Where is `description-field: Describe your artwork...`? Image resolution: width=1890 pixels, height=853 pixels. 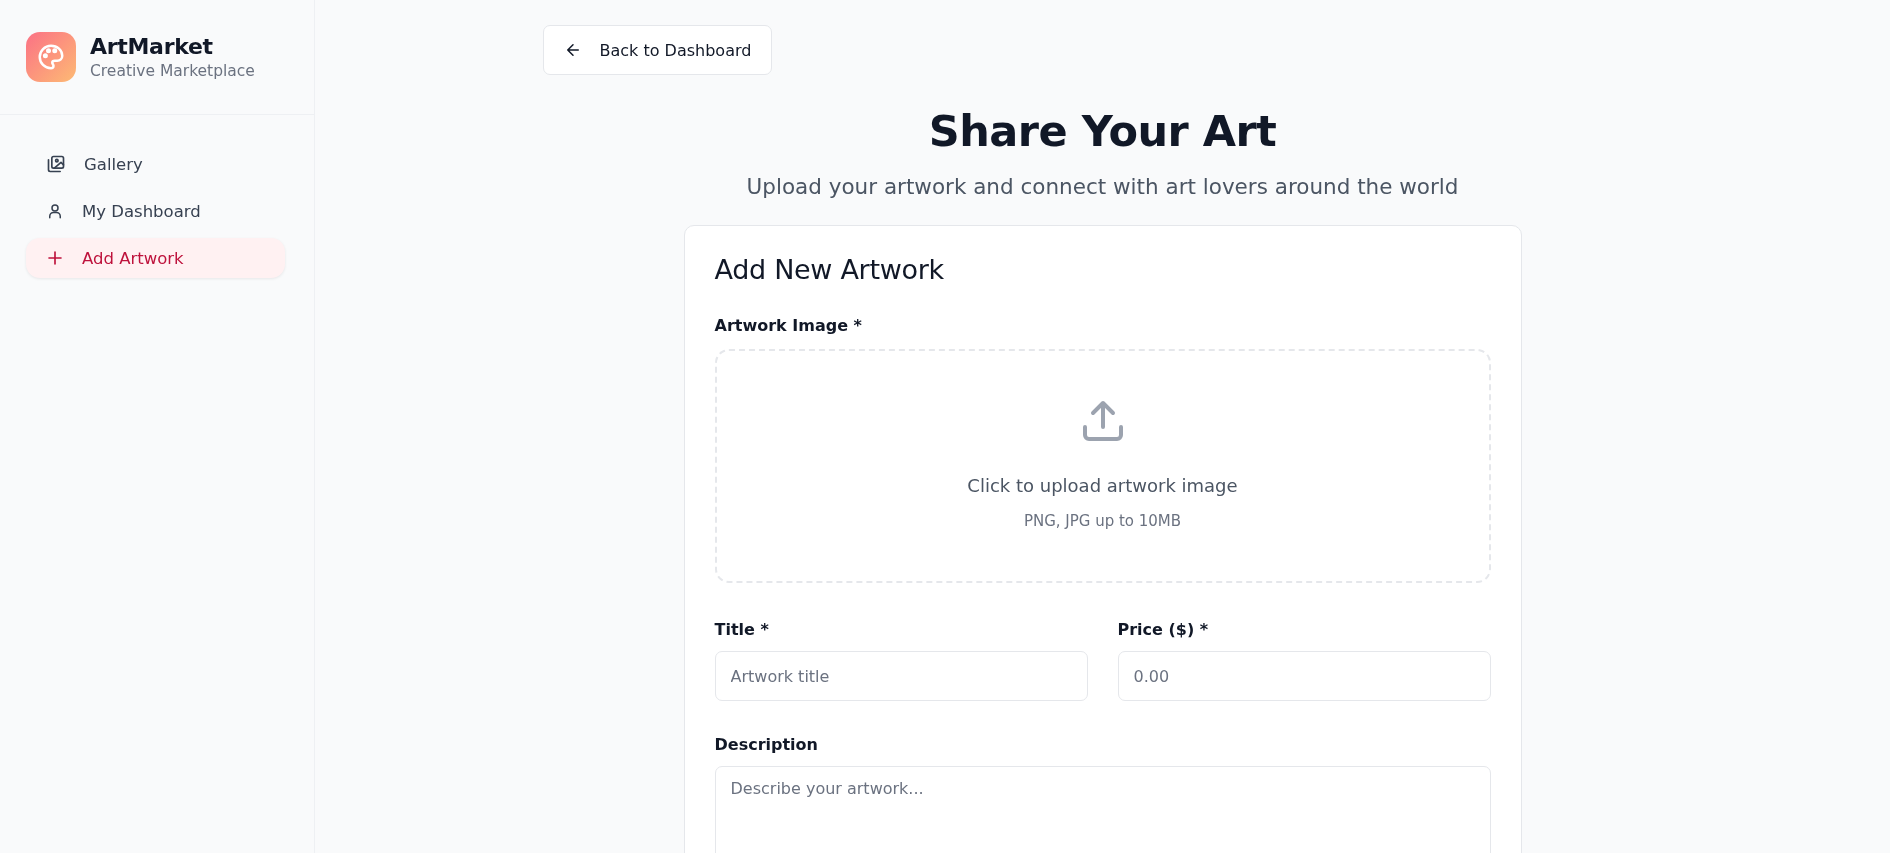 description-field: Describe your artwork... is located at coordinates (1102, 809).